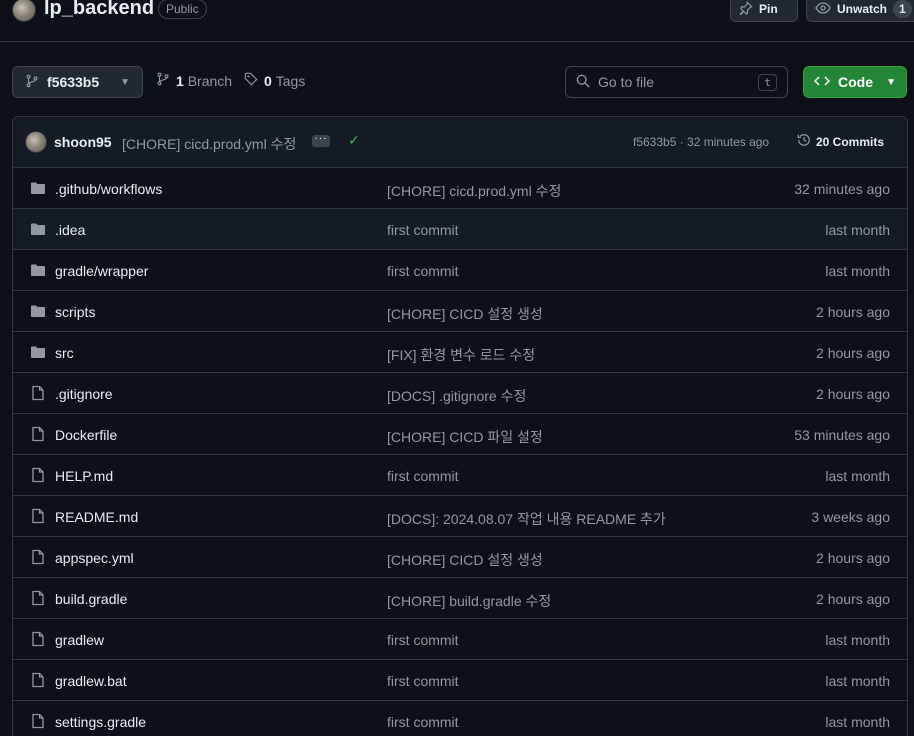 This screenshot has width=914, height=736. Describe the element at coordinates (251, 80) in the screenshot. I see `tag-icon` at that location.